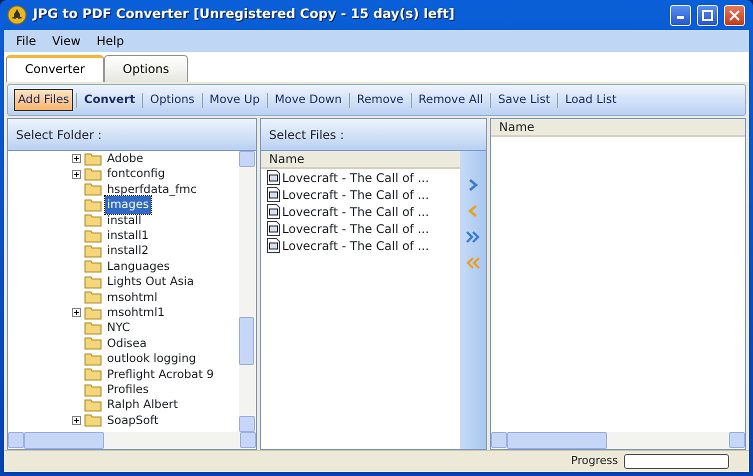 This screenshot has height=476, width=753. Describe the element at coordinates (172, 100) in the screenshot. I see `toolbar-button: Options` at that location.